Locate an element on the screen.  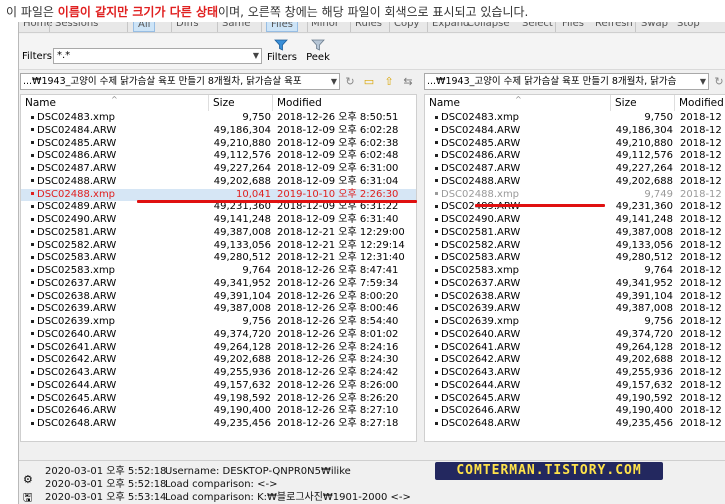
peek-button: Peek is located at coordinates (318, 50).